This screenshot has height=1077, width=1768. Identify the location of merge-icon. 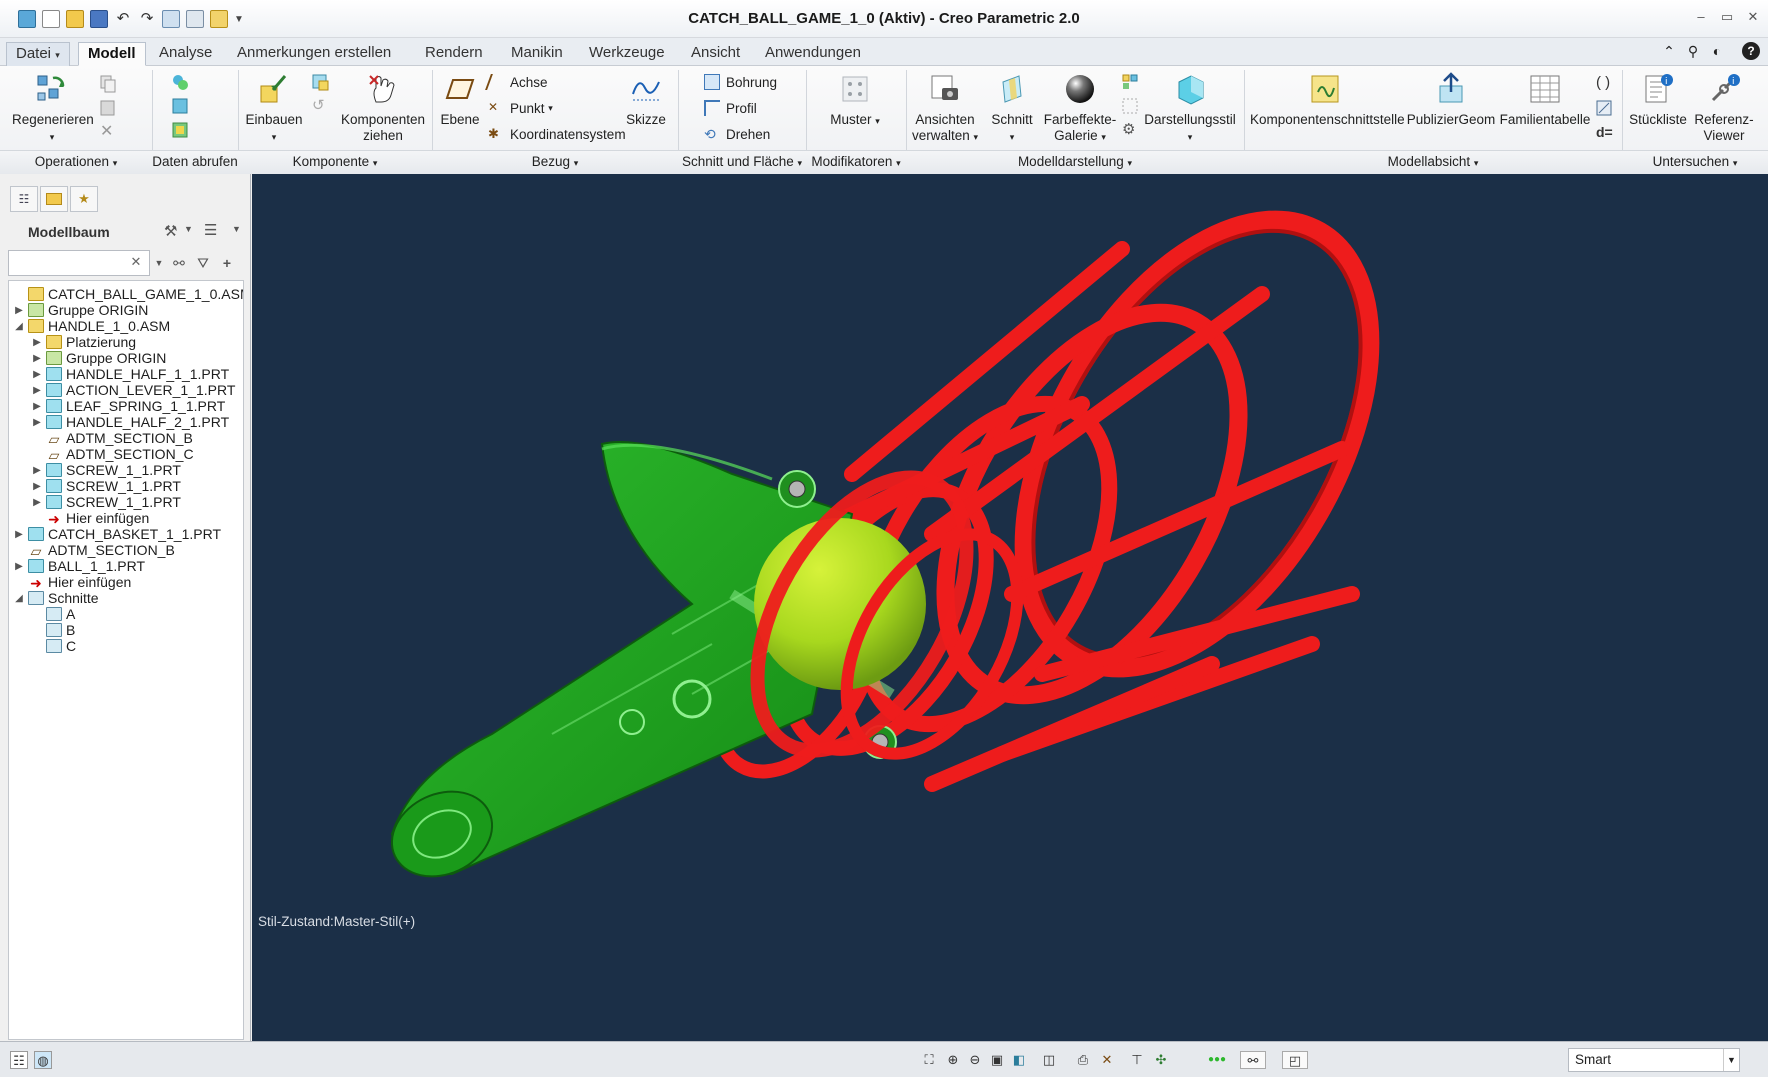
(180, 130).